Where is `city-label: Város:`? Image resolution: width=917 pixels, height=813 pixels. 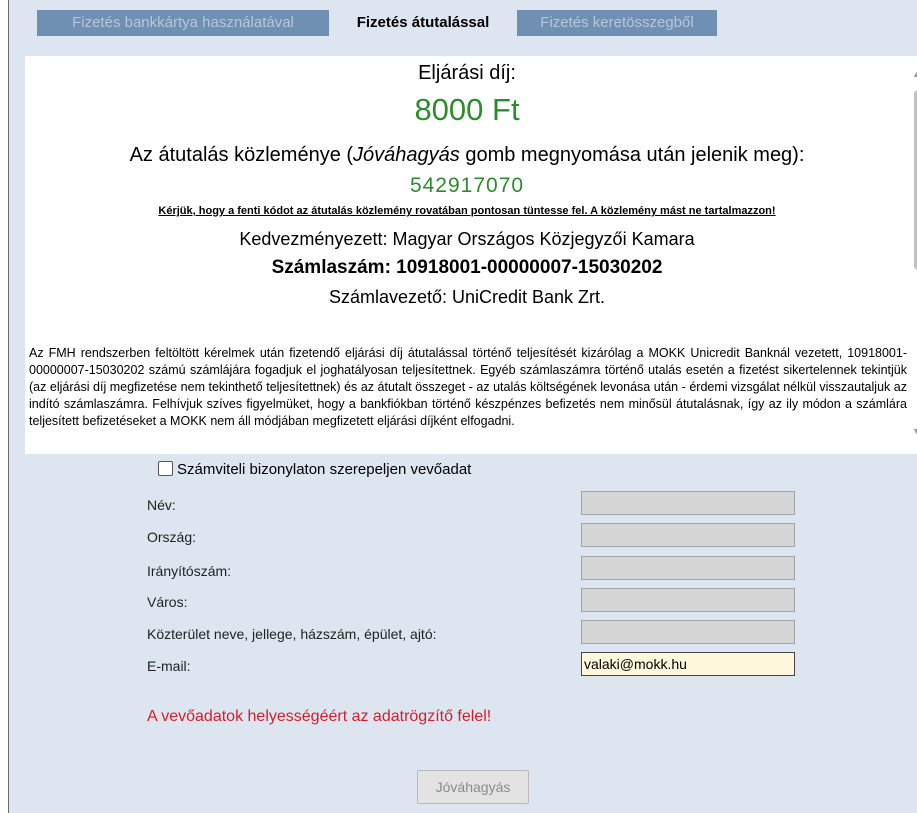 city-label: Város: is located at coordinates (167, 602).